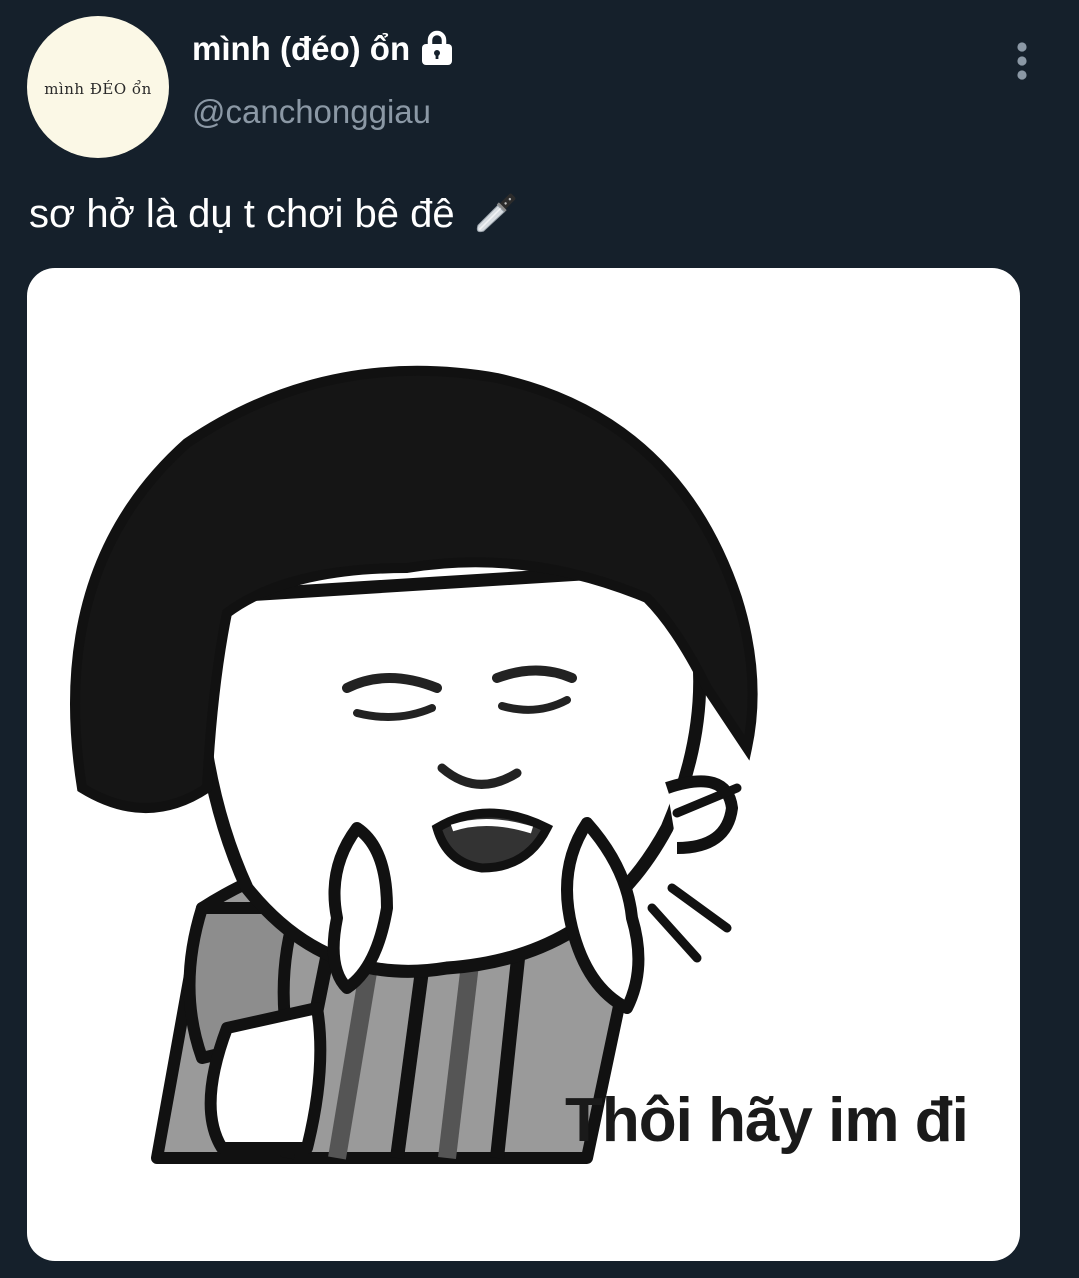  I want to click on tweet-text-row: sơ hở là dụ t chơi bê đê, so click(276, 214).